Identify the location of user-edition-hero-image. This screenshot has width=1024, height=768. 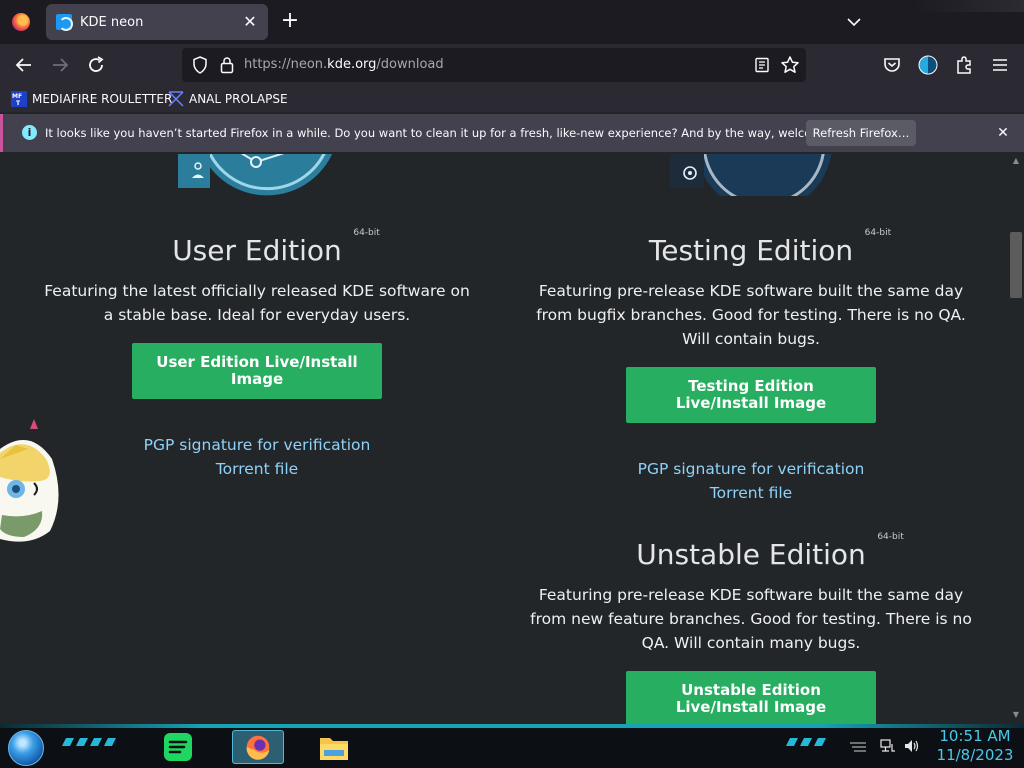
(255, 175).